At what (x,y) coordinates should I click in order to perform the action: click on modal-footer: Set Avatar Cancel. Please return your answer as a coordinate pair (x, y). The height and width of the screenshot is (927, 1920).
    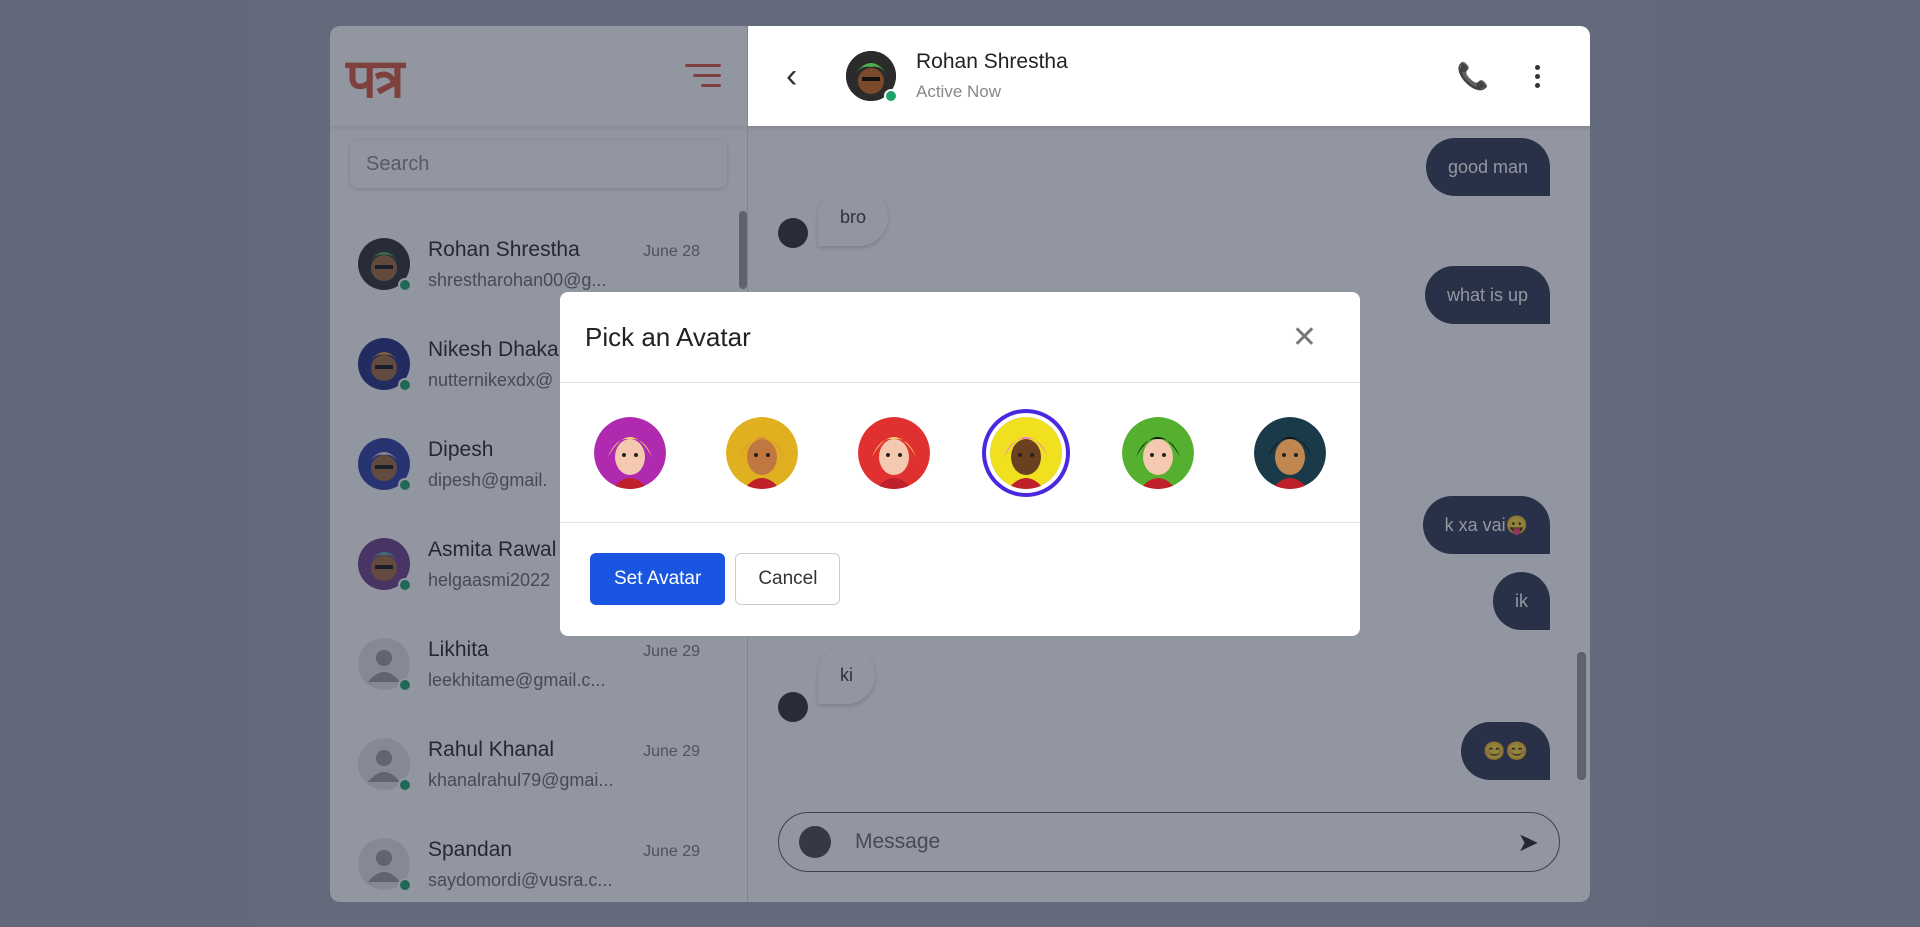
    Looking at the image, I should click on (960, 579).